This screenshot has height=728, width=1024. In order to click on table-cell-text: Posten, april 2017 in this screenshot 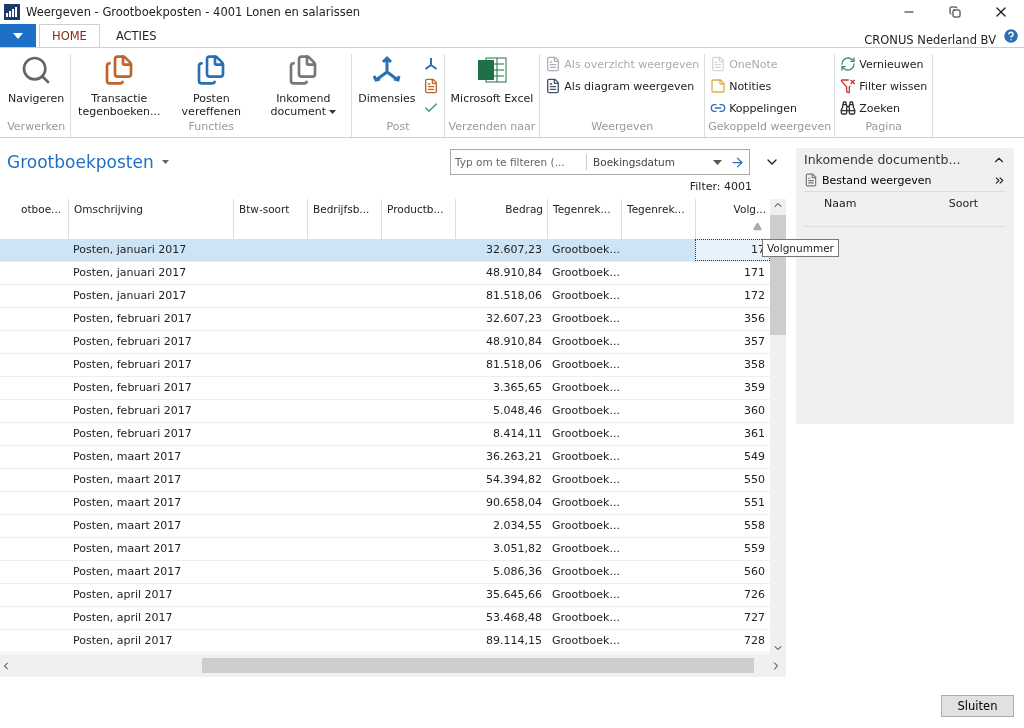, I will do `click(123, 641)`.